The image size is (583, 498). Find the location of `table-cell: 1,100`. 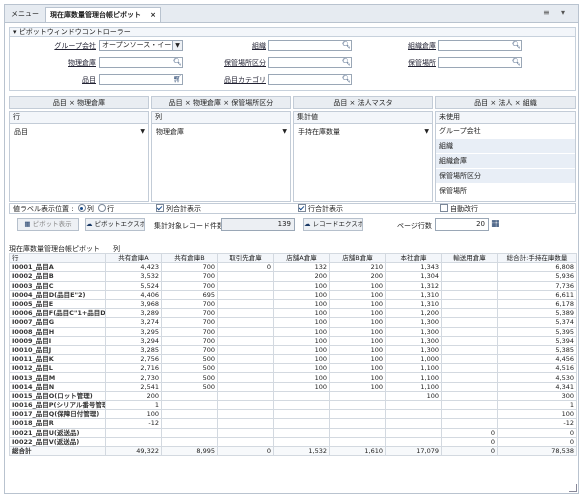

table-cell: 1,100 is located at coordinates (413, 377).